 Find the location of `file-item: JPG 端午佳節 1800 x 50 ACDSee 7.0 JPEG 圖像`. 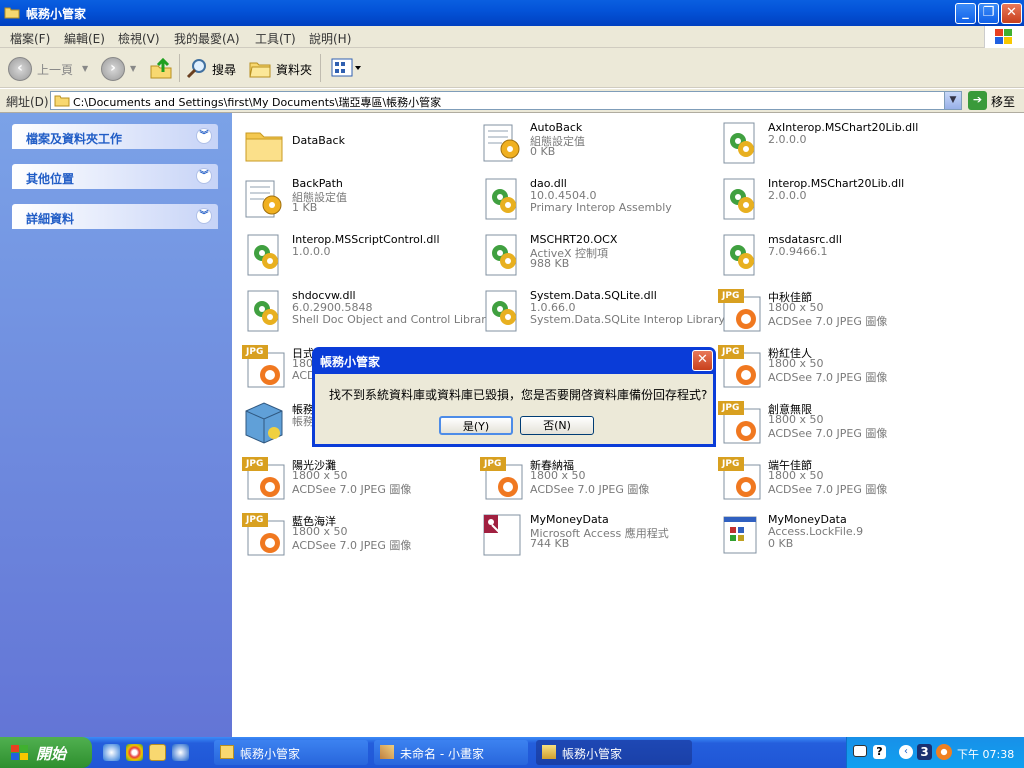

file-item: JPG 端午佳節 1800 x 50 ACDSee 7.0 JPEG 圖像 is located at coordinates (830, 479).